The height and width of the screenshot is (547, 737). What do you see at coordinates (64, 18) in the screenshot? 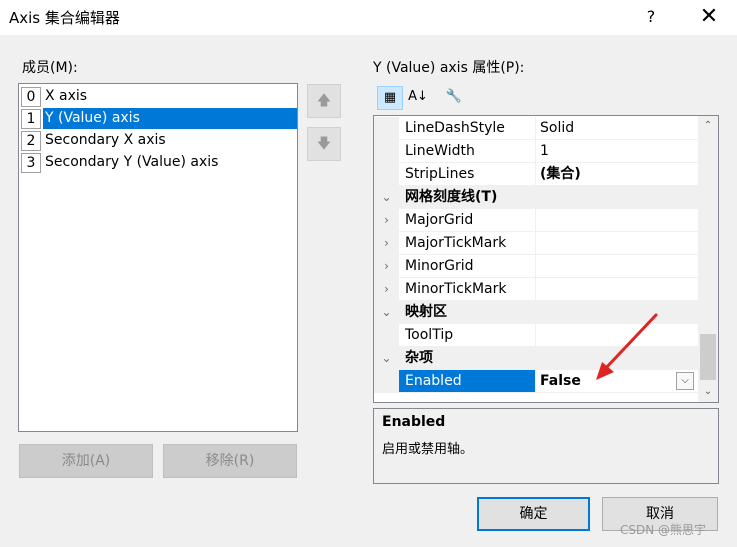
I see `window-title: Axis 集合编辑器` at bounding box center [64, 18].